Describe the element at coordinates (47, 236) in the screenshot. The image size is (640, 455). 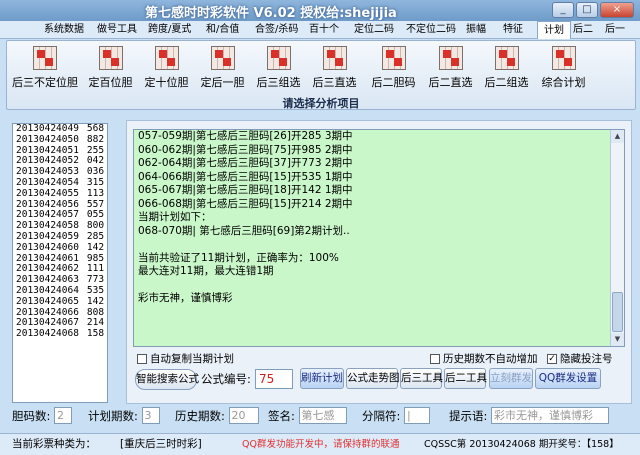
I see `period-number: 20130424059` at that location.